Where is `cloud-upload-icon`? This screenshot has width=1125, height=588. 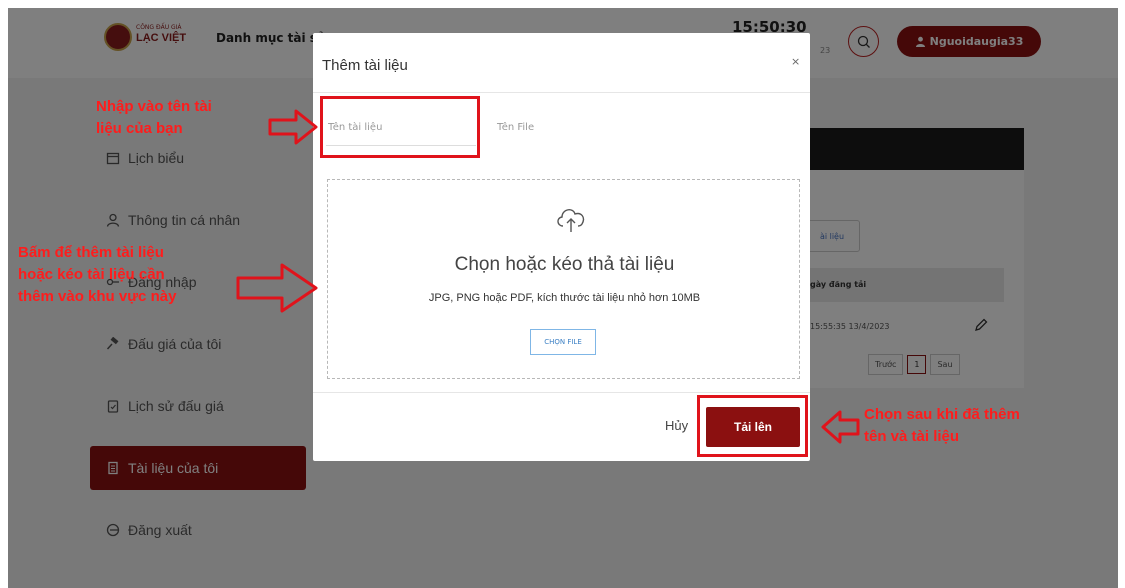 cloud-upload-icon is located at coordinates (571, 220).